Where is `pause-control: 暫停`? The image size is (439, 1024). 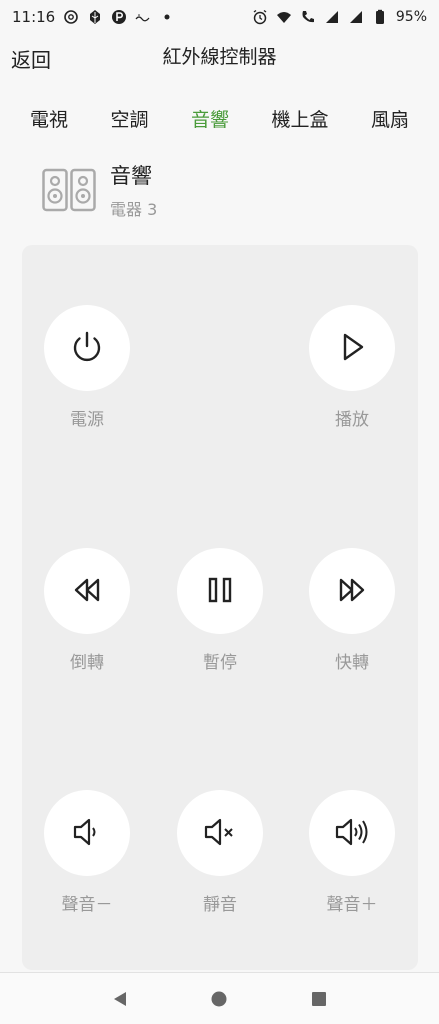 pause-control: 暫停 is located at coordinates (220, 610).